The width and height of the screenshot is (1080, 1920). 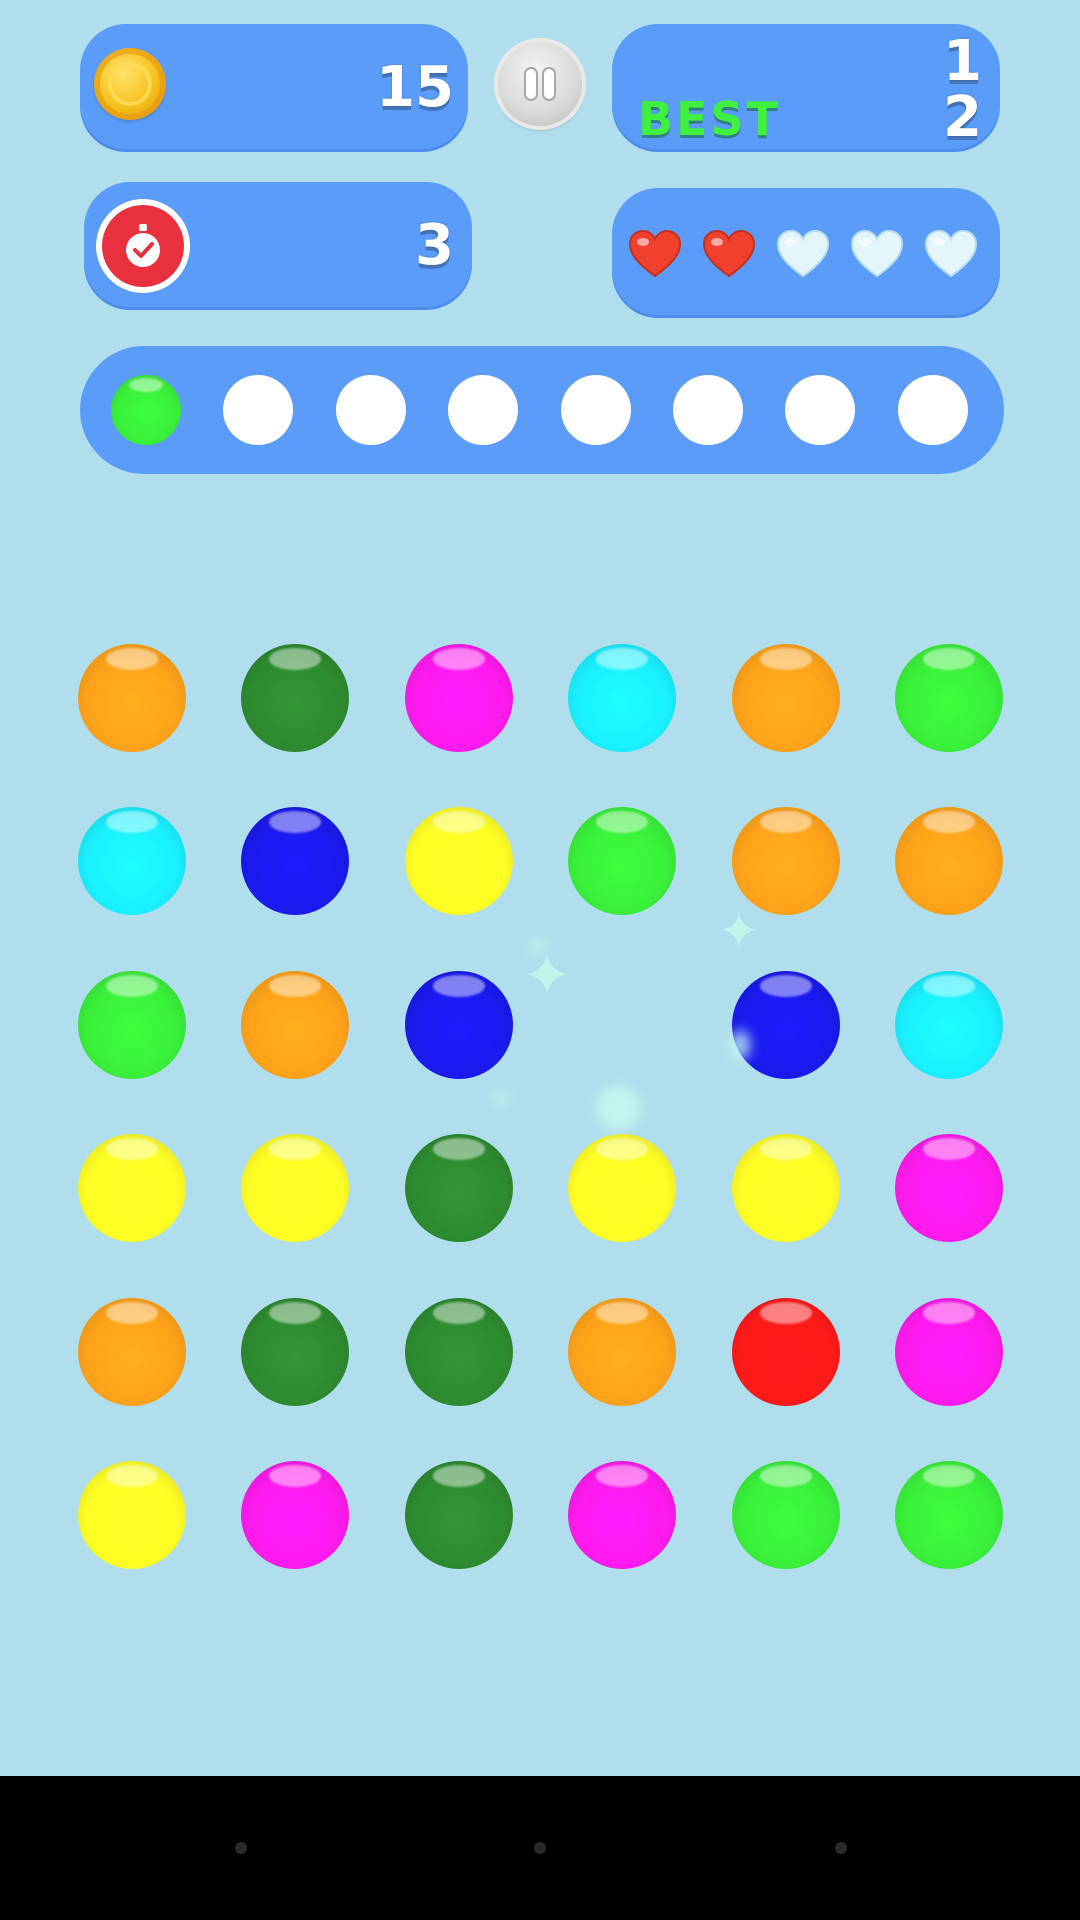 What do you see at coordinates (540, 1848) in the screenshot?
I see `nav-home-button` at bounding box center [540, 1848].